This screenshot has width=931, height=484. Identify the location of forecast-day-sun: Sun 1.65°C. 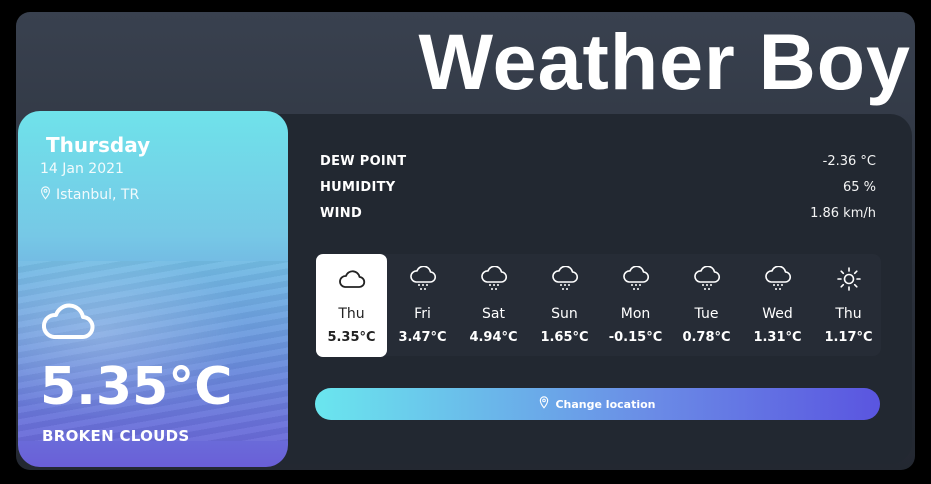
(564, 305).